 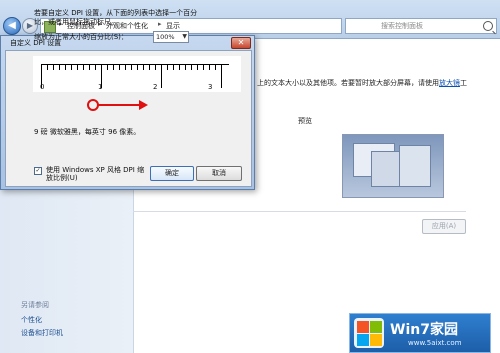 I want to click on watermark-logo: Win7家园 www.5aixt.com, so click(x=420, y=333).